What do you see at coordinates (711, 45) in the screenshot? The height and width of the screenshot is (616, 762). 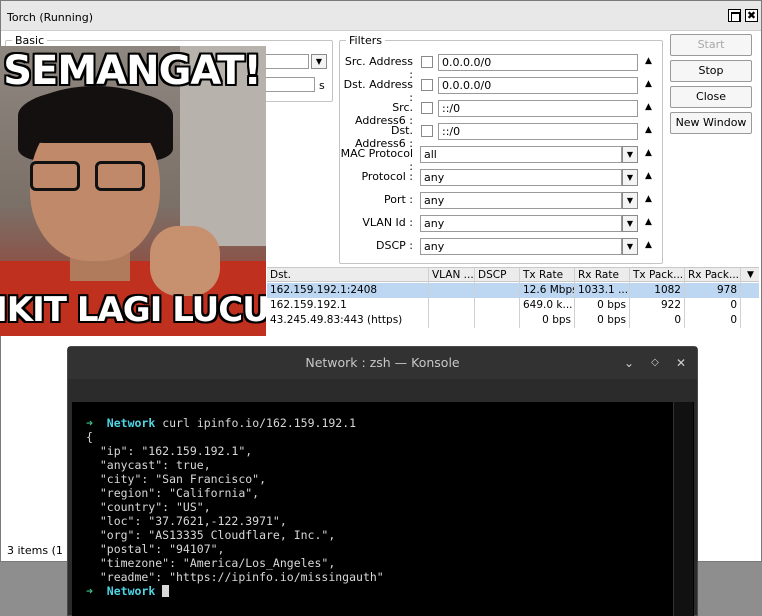 I see `start-button: Start` at bounding box center [711, 45].